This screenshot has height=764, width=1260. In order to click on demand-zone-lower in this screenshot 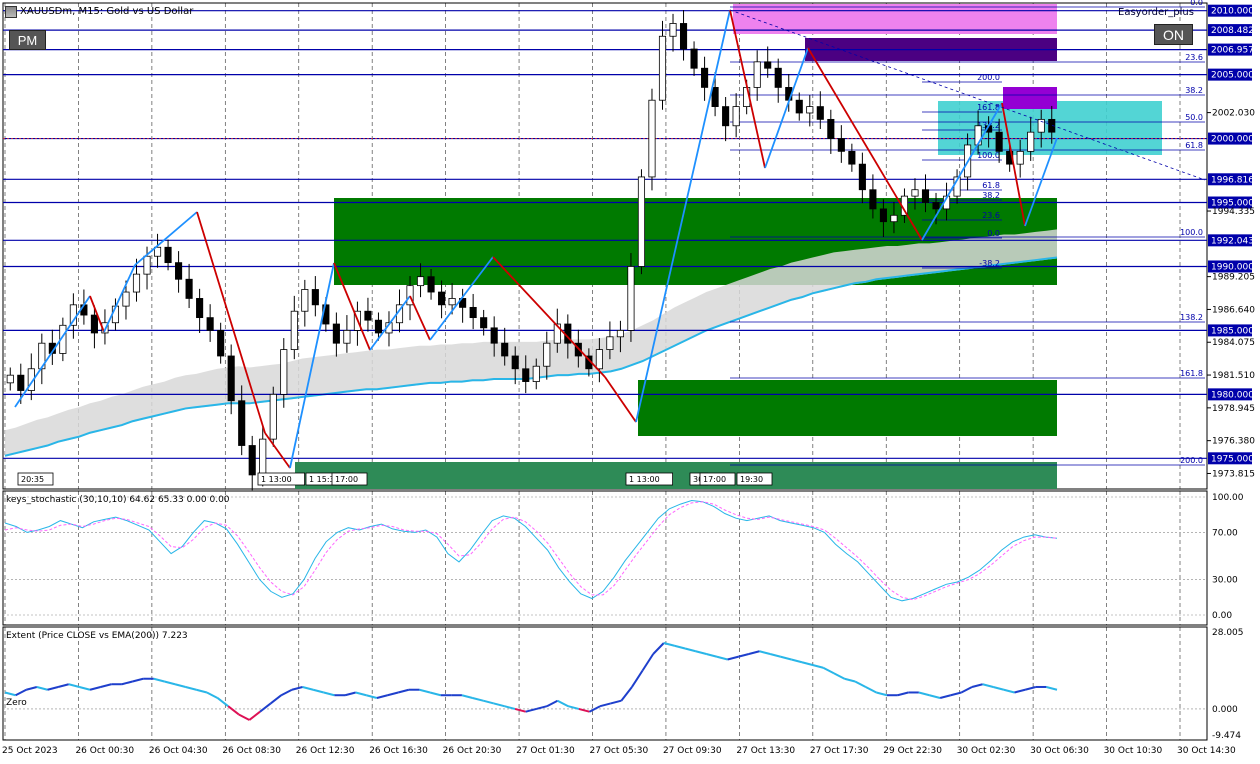, I will do `click(847, 408)`.